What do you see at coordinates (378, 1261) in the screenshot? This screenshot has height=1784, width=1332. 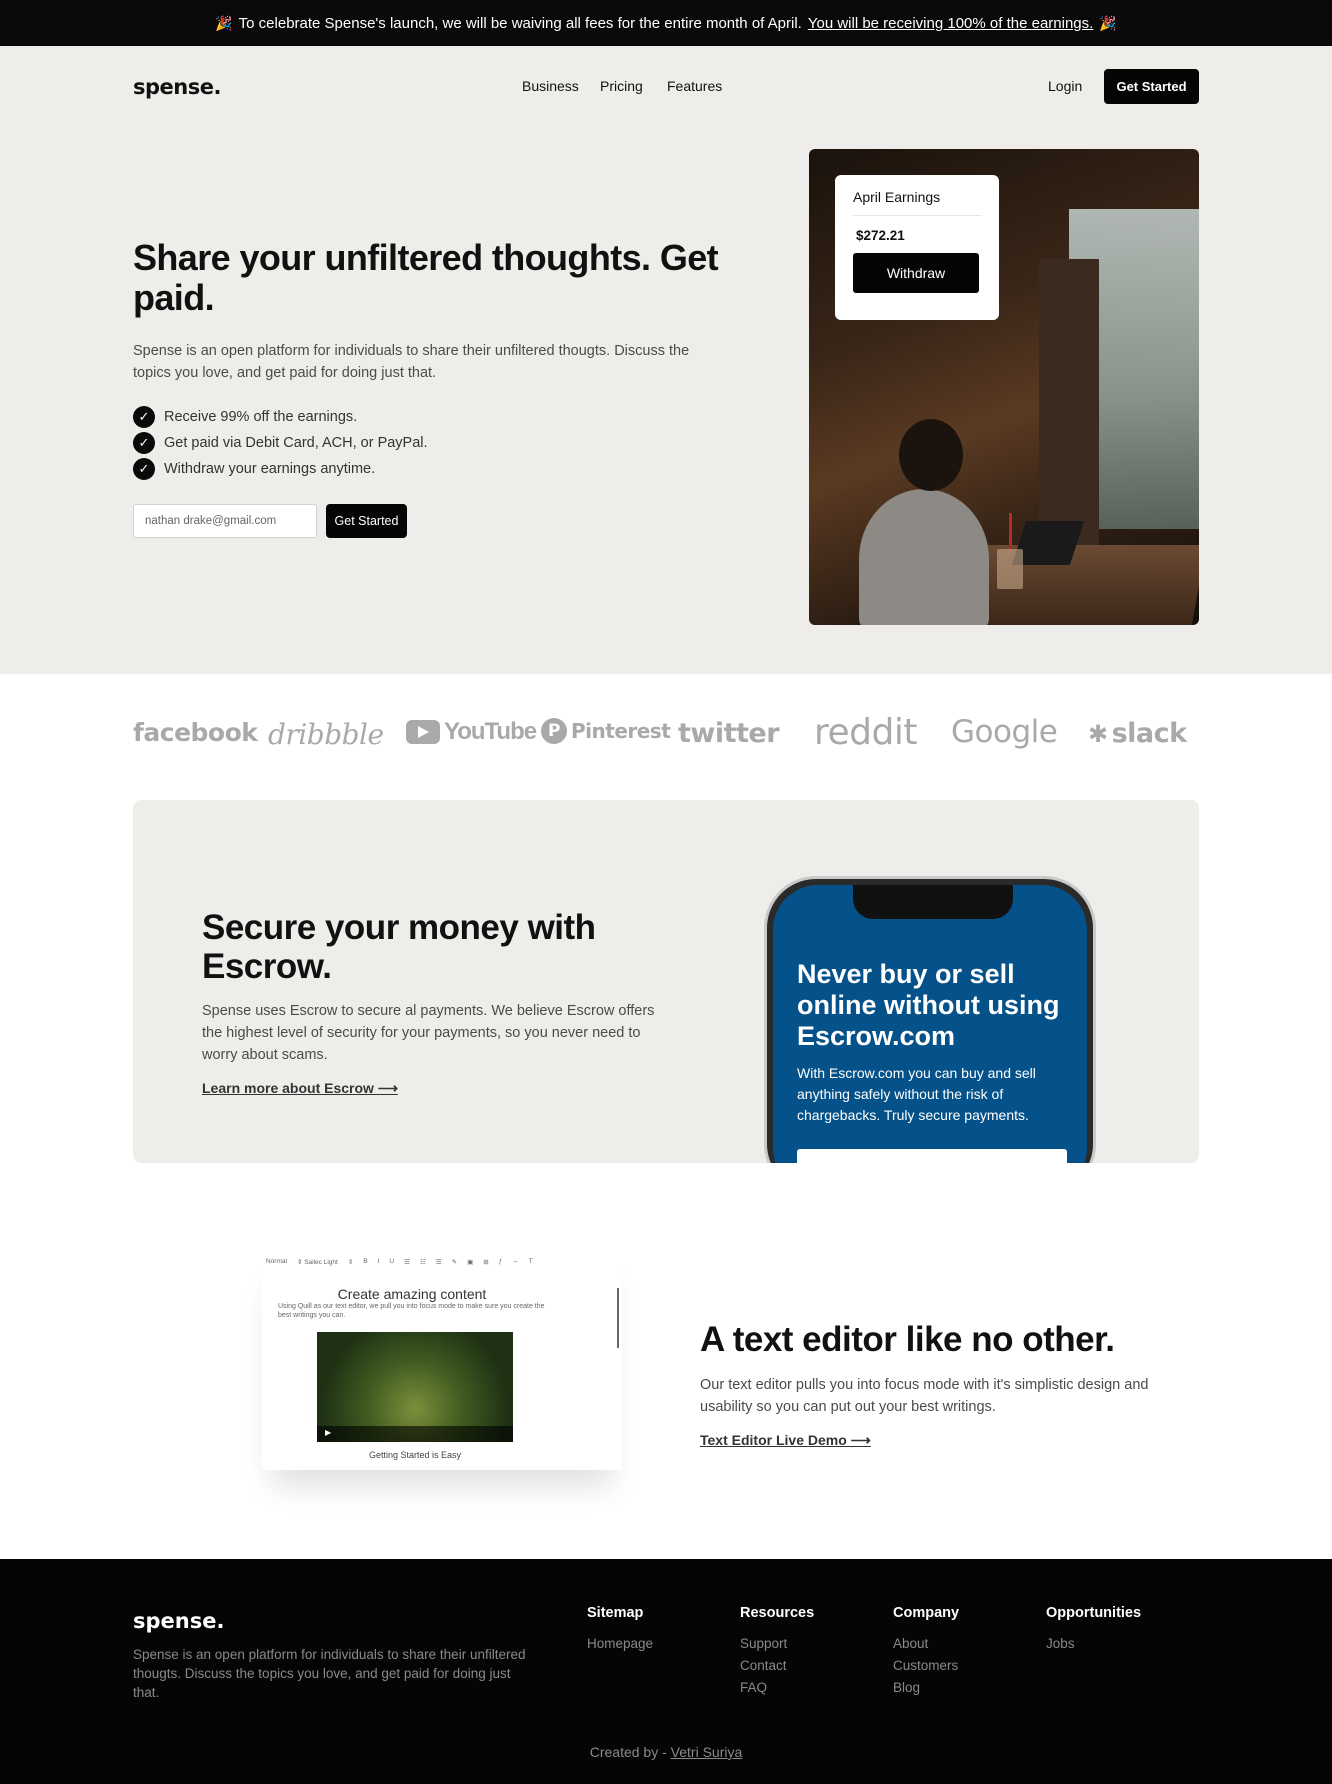 I see `italic-icon: I` at bounding box center [378, 1261].